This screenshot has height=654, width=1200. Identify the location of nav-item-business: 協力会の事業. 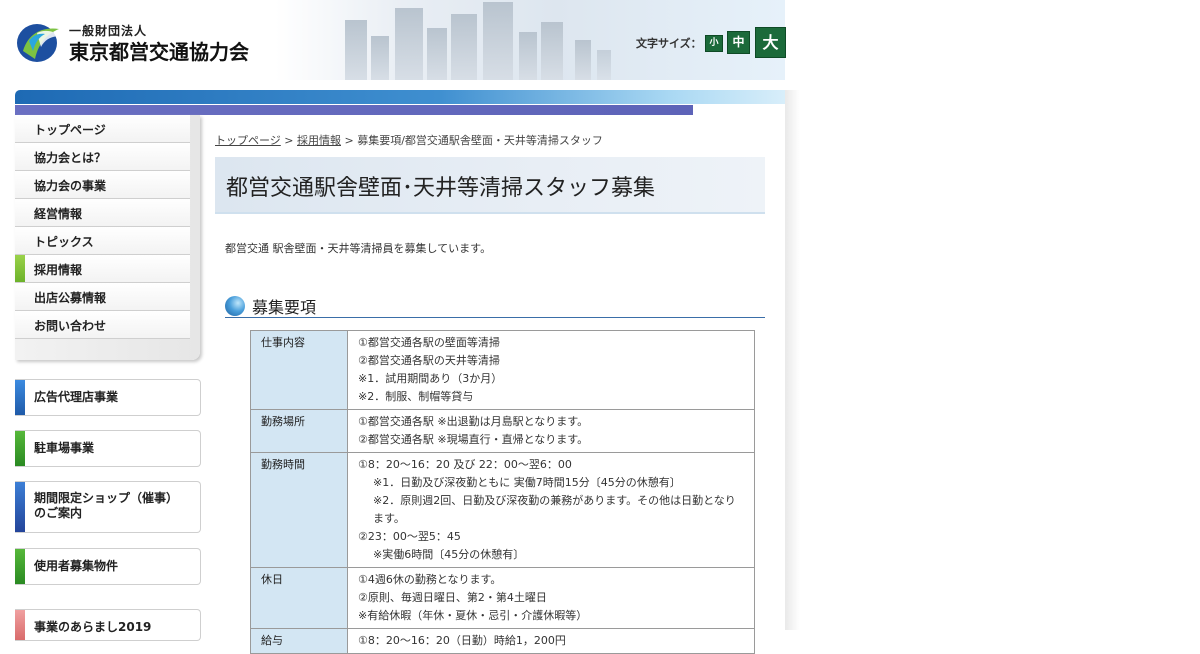
(102, 185).